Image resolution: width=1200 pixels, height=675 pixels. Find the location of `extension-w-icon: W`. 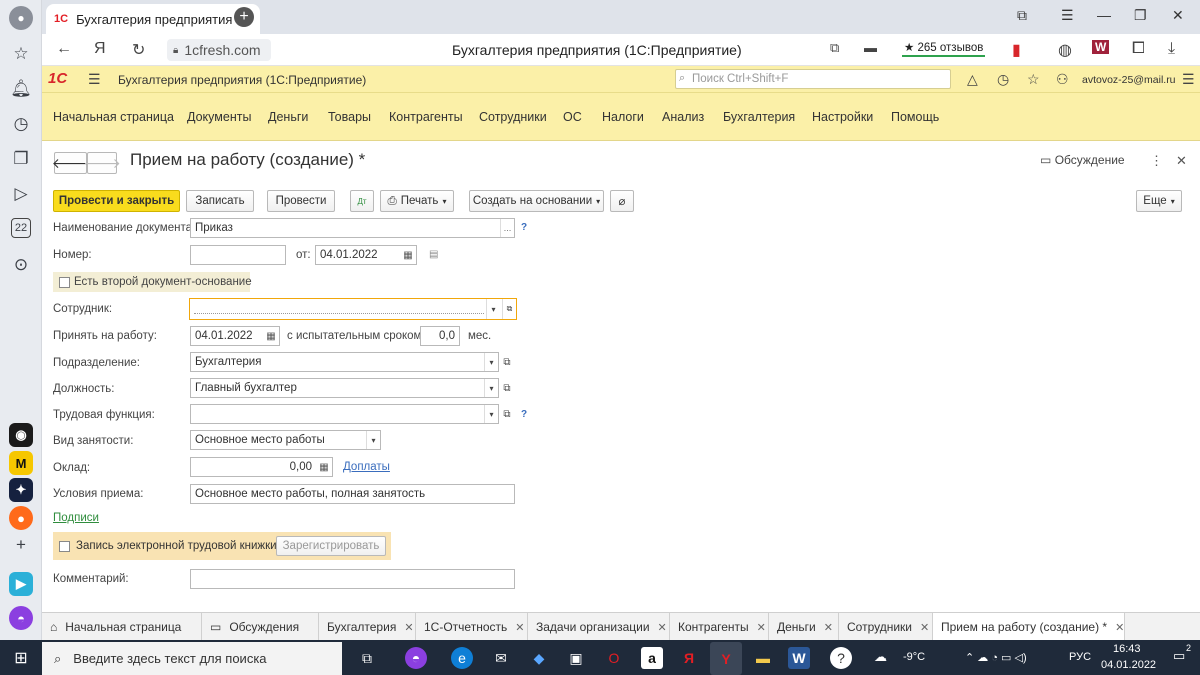

extension-w-icon: W is located at coordinates (1101, 47).